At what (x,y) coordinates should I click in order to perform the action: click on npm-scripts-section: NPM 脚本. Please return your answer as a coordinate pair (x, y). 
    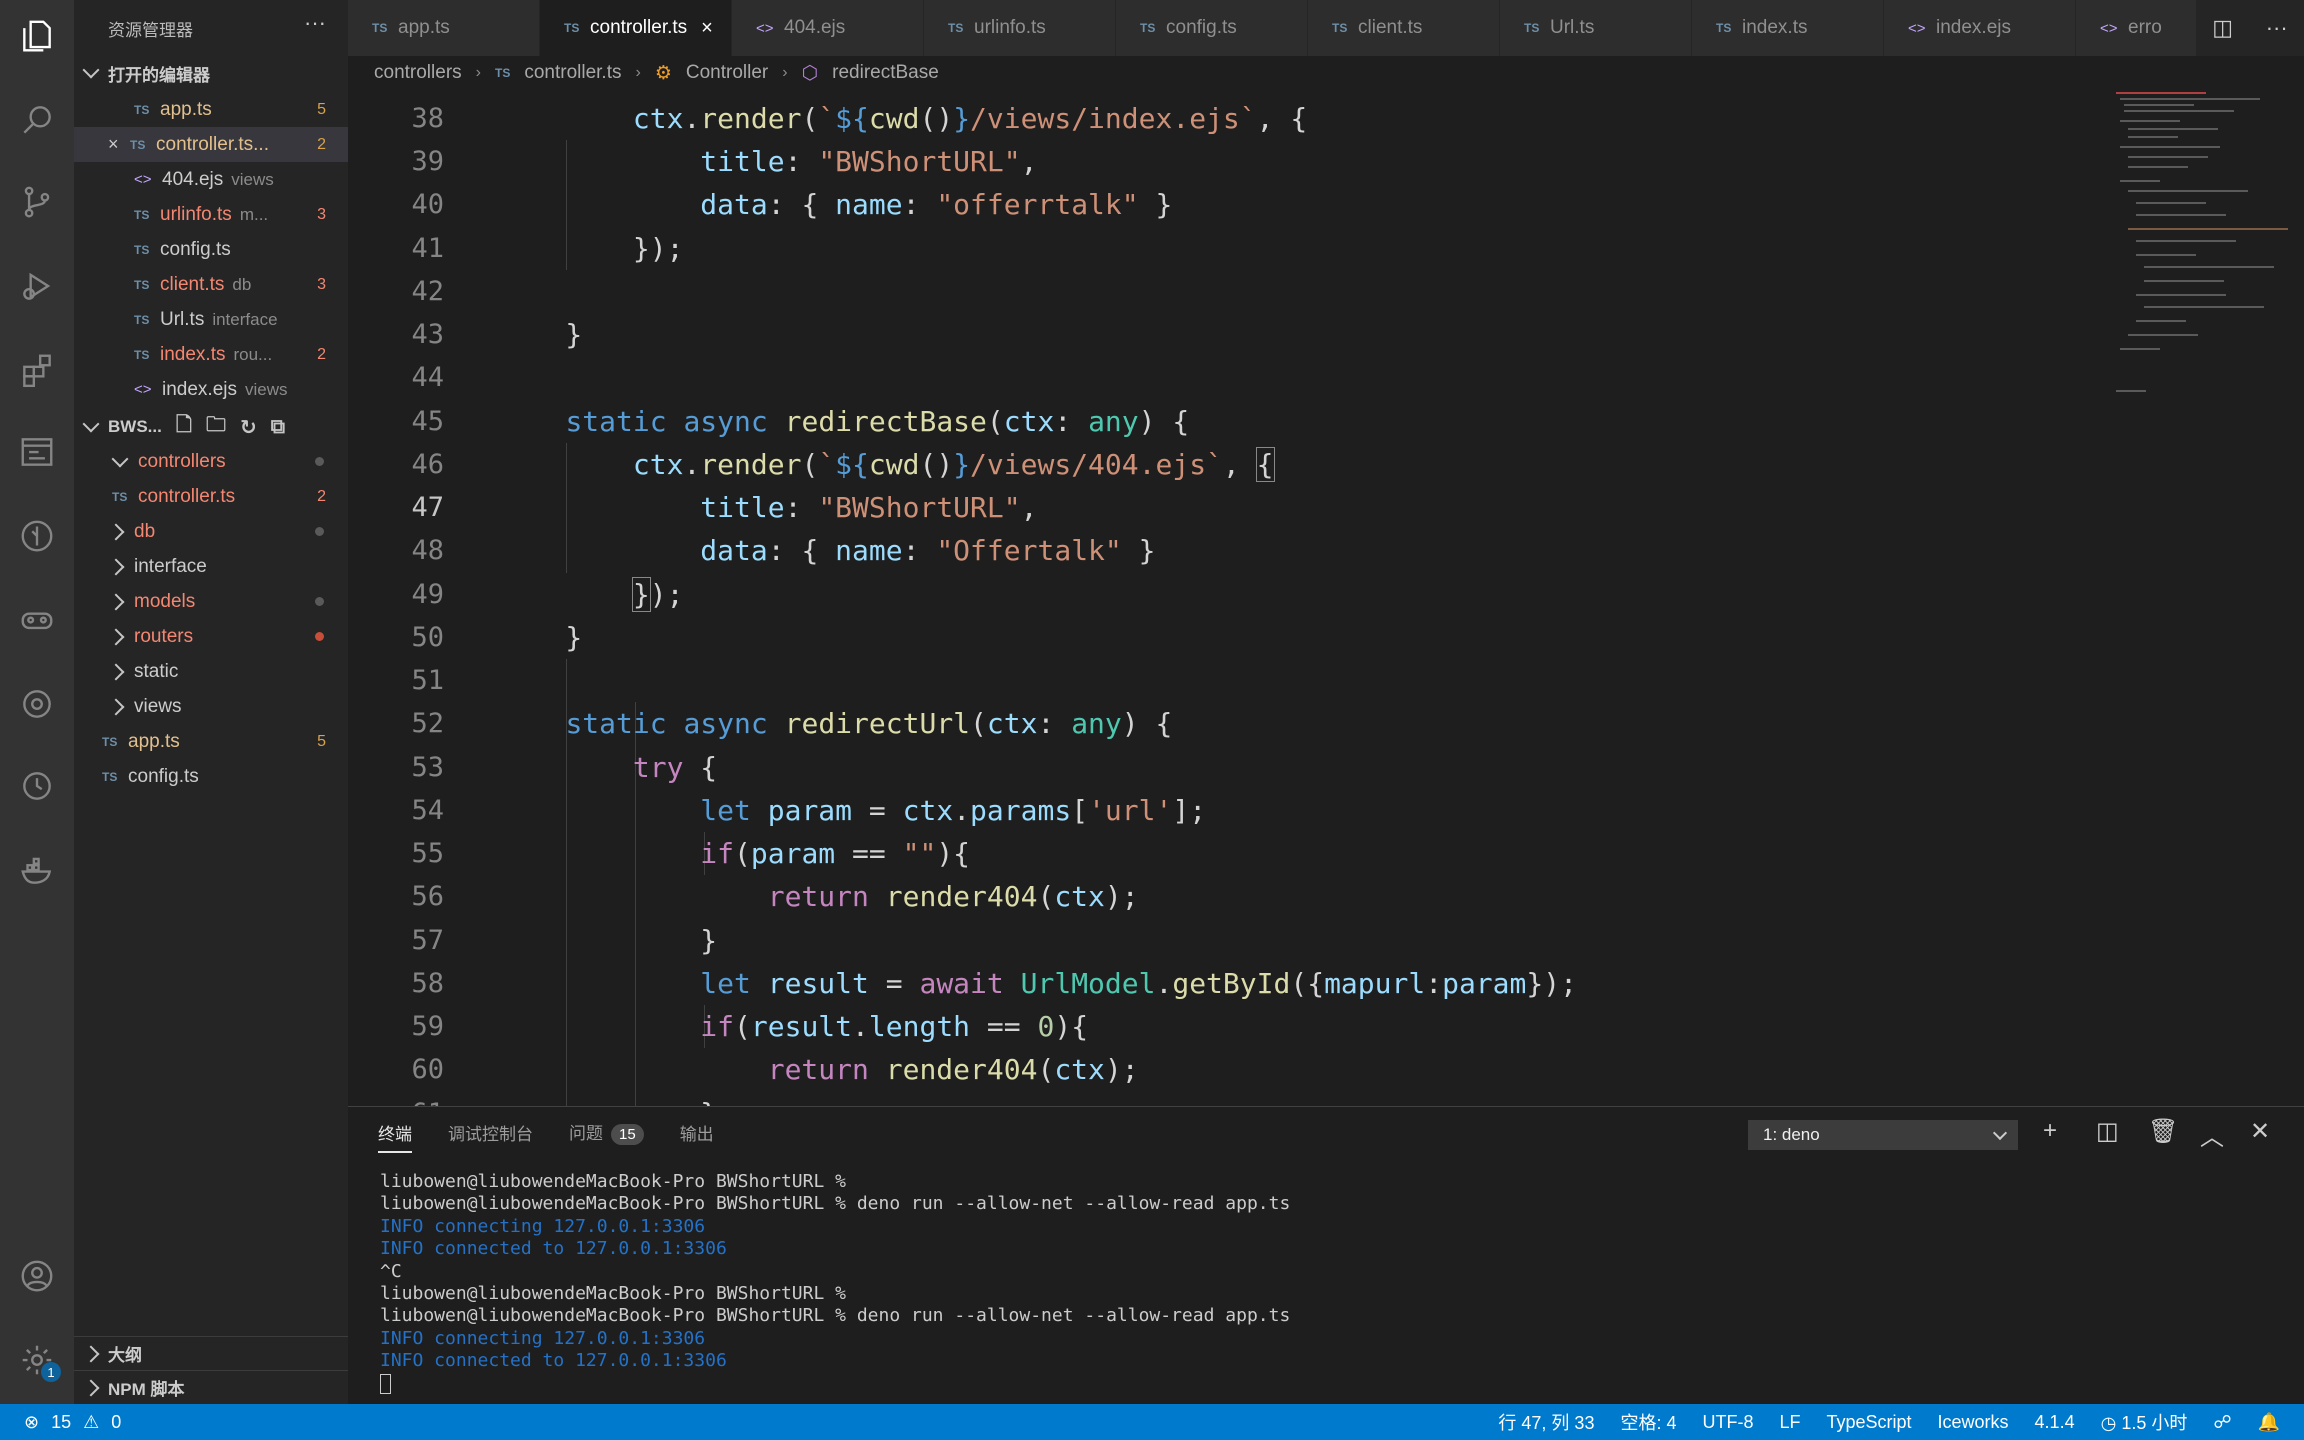
    Looking at the image, I should click on (211, 1387).